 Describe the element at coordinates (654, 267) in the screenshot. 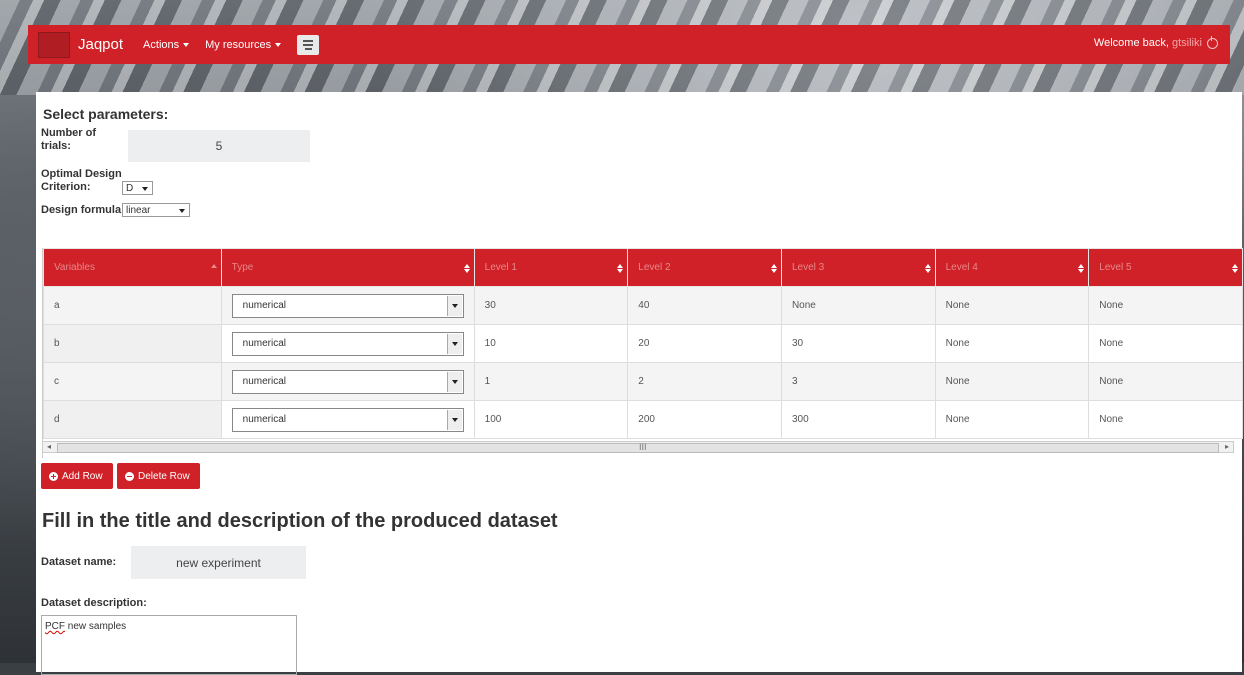

I see `column-header-label: Level 2` at that location.